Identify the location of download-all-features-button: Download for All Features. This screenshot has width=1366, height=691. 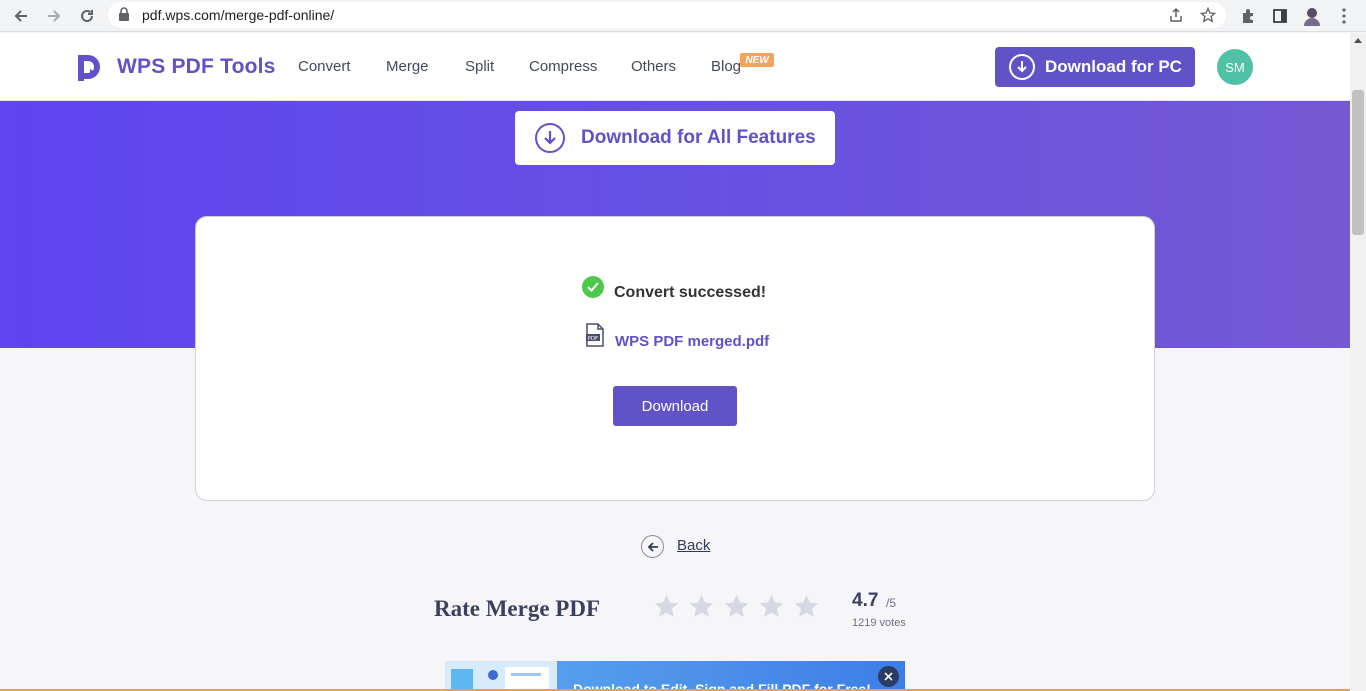
(675, 138).